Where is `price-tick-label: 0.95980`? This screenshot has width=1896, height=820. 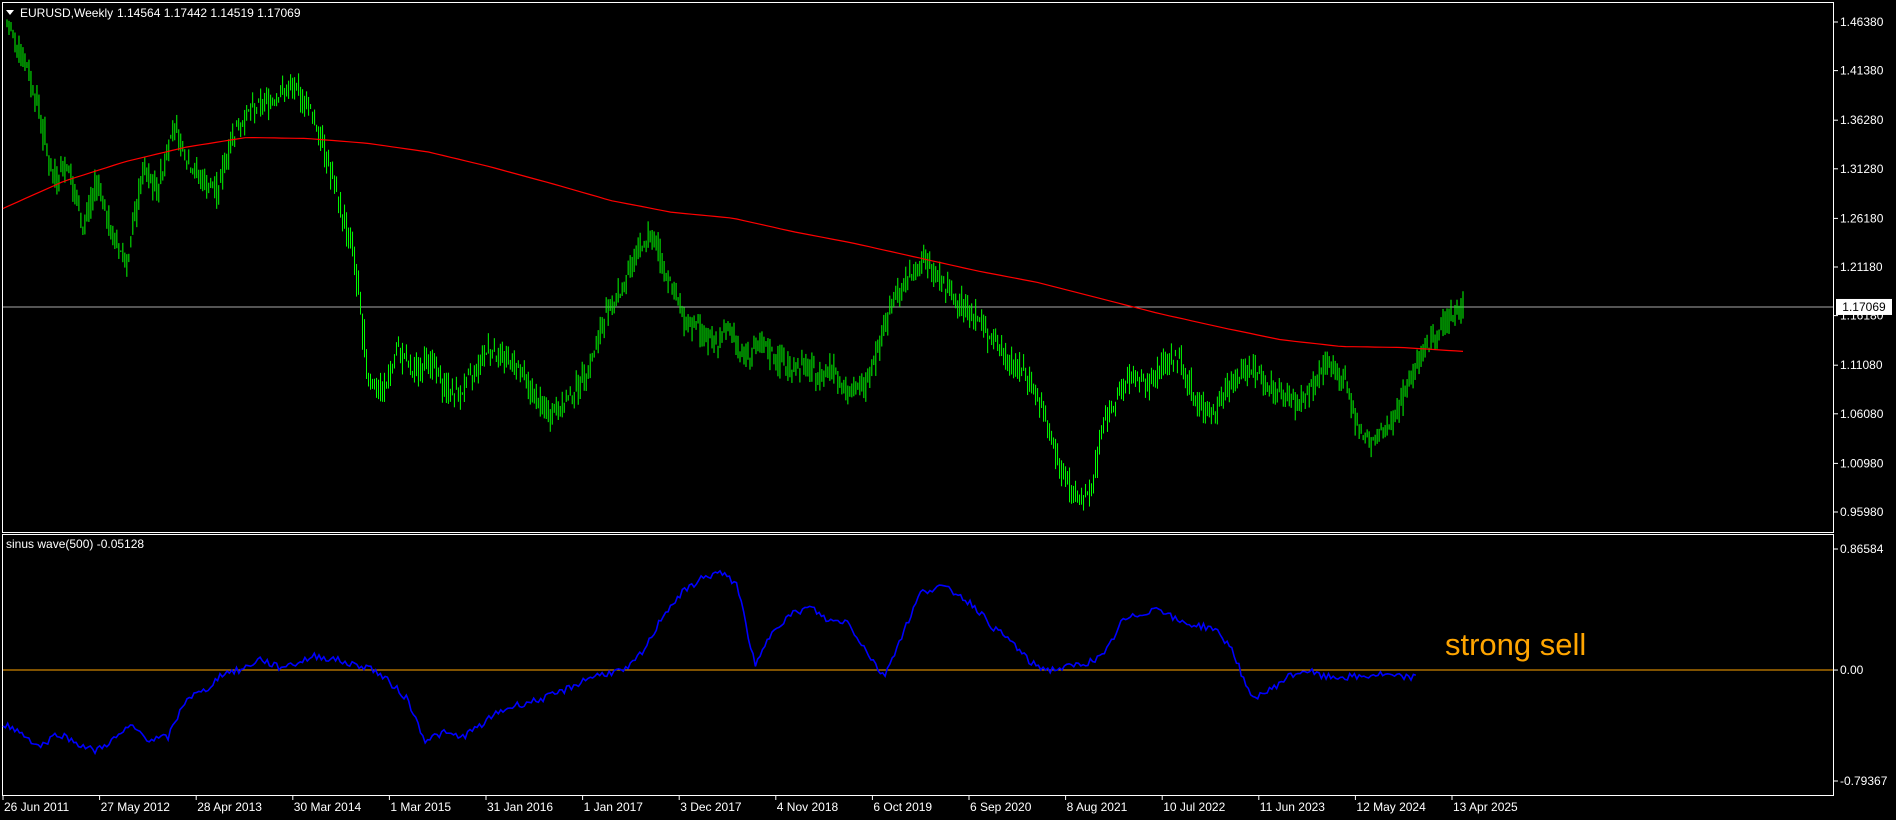 price-tick-label: 0.95980 is located at coordinates (1862, 512).